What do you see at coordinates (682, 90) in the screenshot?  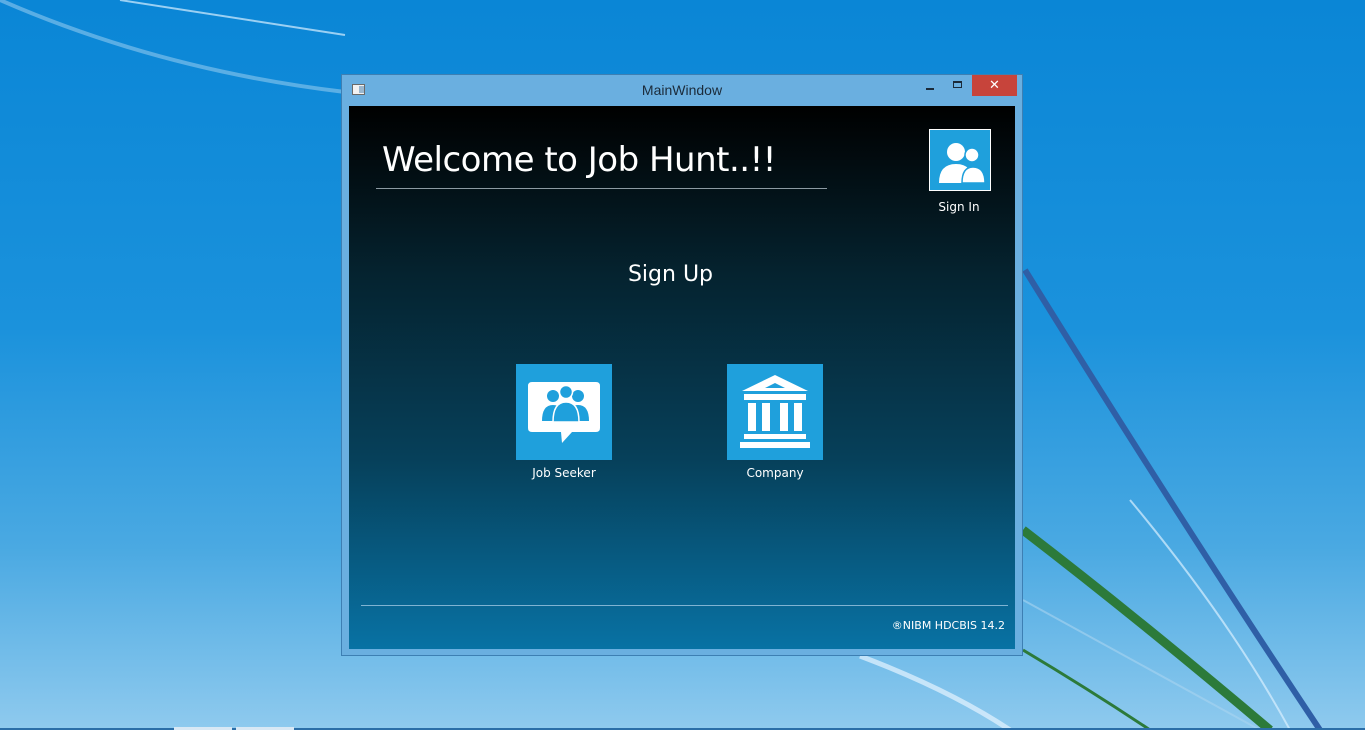 I see `title-bar: MainWindow ✕` at bounding box center [682, 90].